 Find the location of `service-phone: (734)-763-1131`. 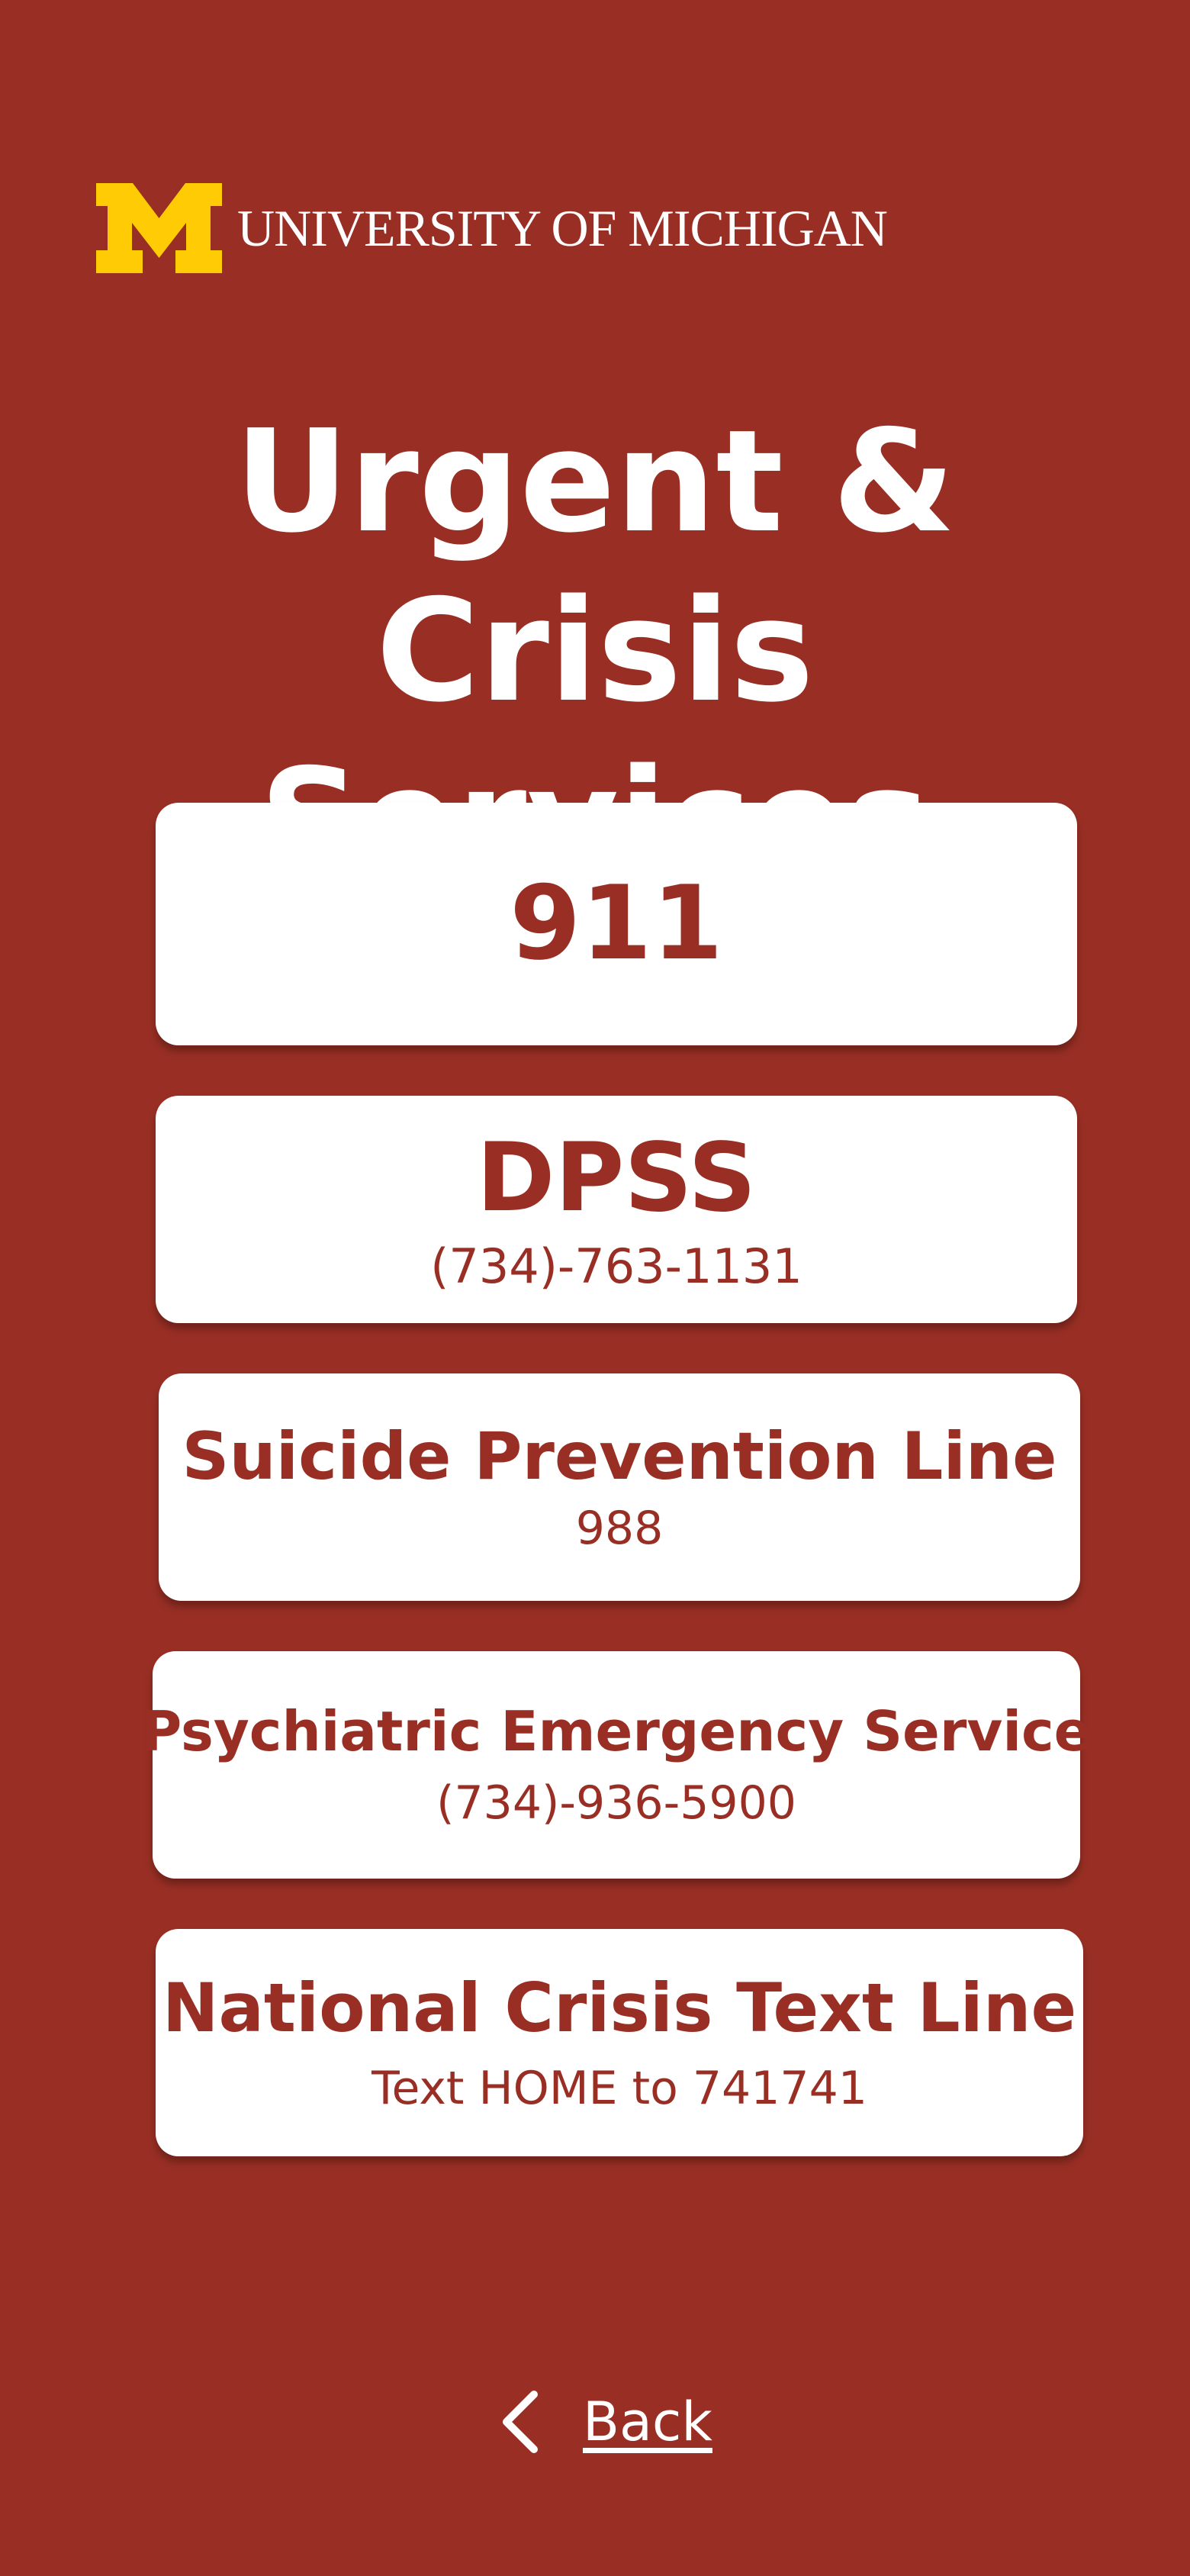

service-phone: (734)-763-1131 is located at coordinates (616, 1266).